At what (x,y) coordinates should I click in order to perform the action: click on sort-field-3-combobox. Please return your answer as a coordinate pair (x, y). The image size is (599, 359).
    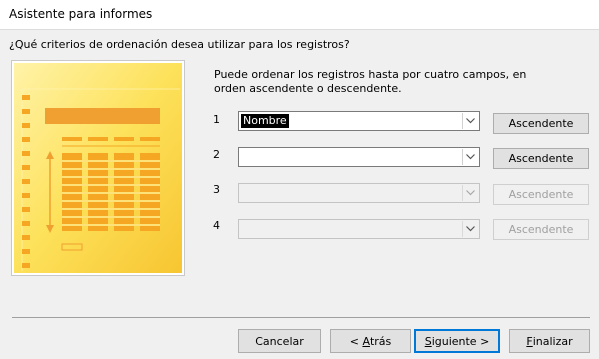
    Looking at the image, I should click on (359, 193).